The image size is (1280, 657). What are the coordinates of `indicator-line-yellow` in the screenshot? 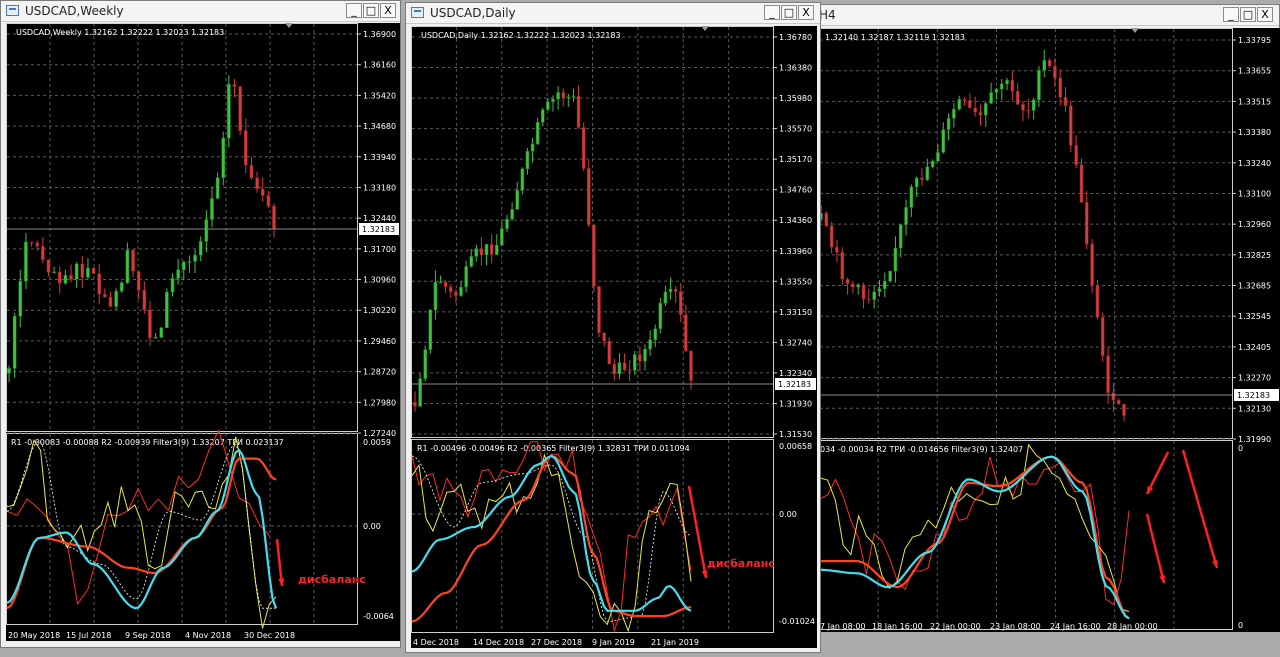 It's located at (974, 528).